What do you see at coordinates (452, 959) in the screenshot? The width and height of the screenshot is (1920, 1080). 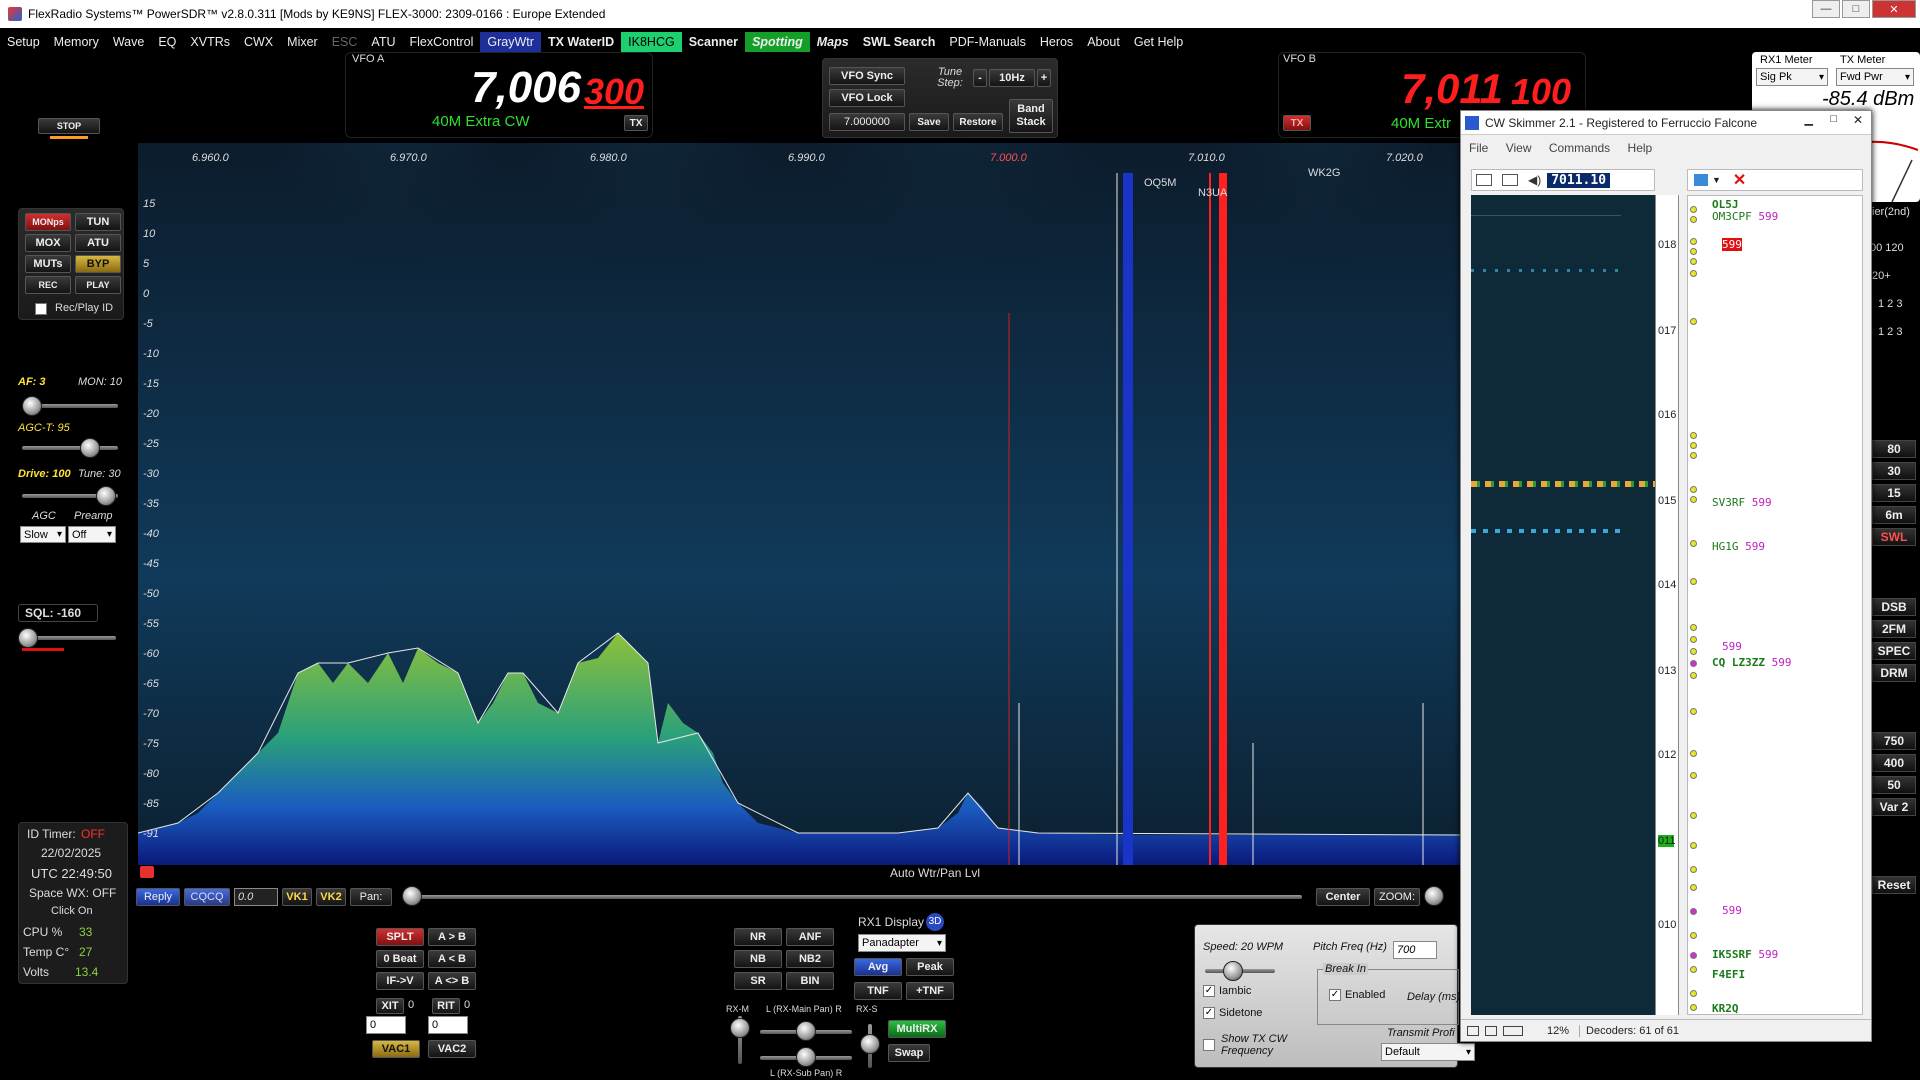 I see `a-from-b-button: A < B` at bounding box center [452, 959].